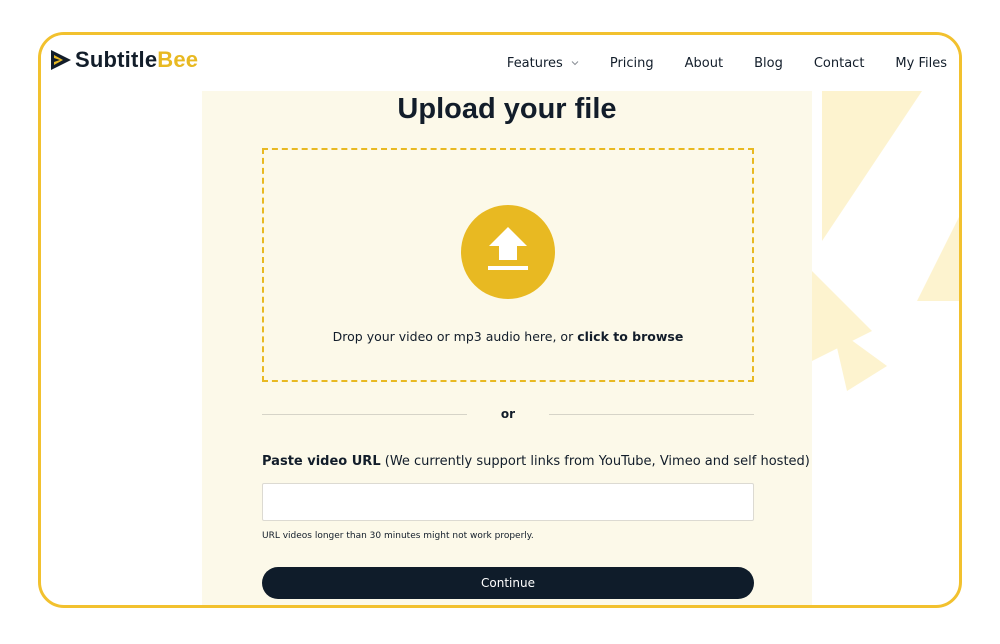 Image resolution: width=1000 pixels, height=644 pixels. I want to click on nav-features: Features, so click(543, 63).